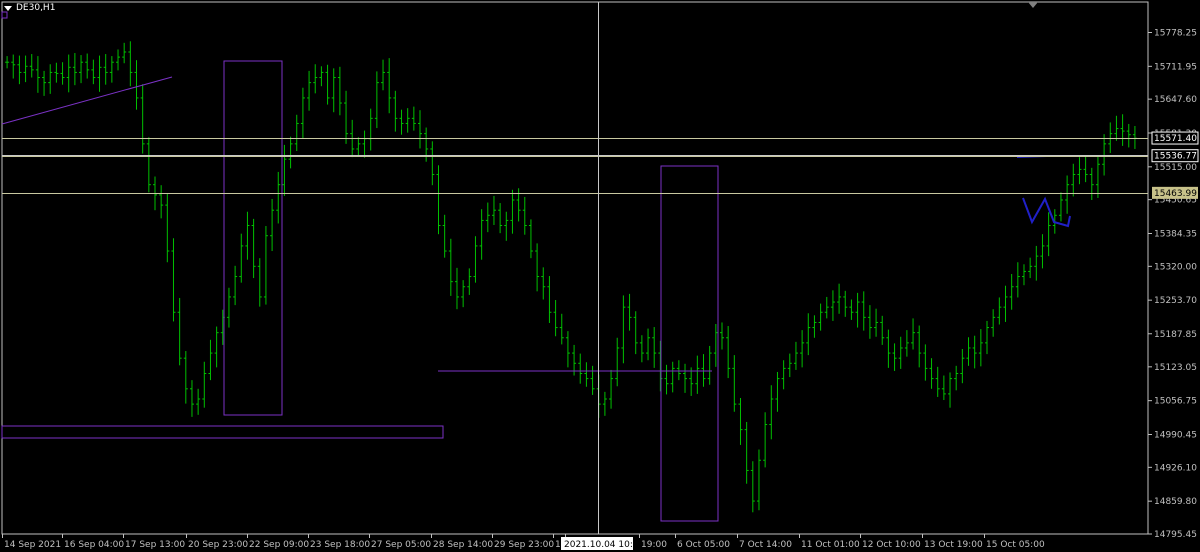 The width and height of the screenshot is (1200, 552). I want to click on x-tick-label: 16 Sep 04:00, so click(94, 545).